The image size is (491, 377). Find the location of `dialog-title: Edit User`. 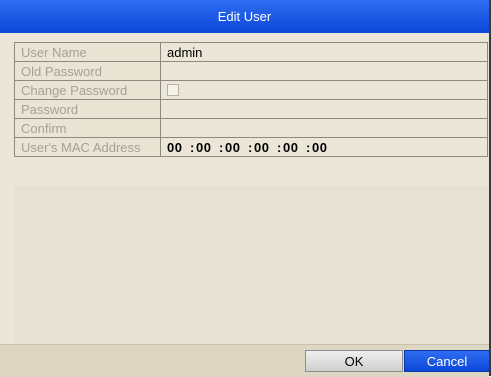

dialog-title: Edit User is located at coordinates (244, 16).